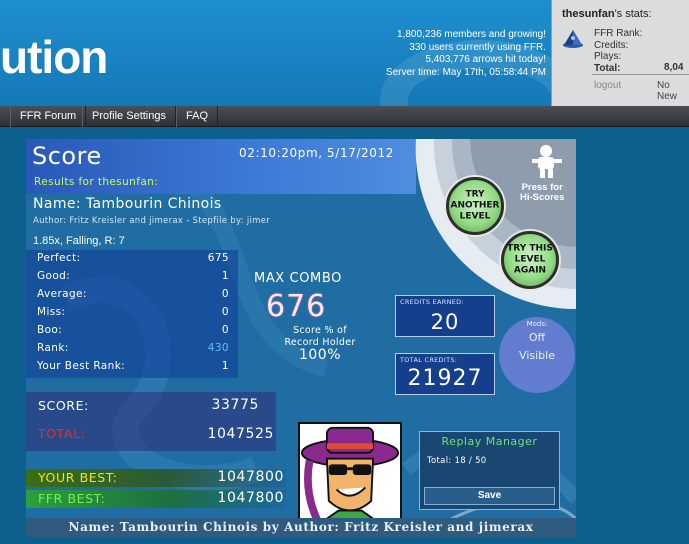  I want to click on mods-label: Mods:, so click(537, 324).